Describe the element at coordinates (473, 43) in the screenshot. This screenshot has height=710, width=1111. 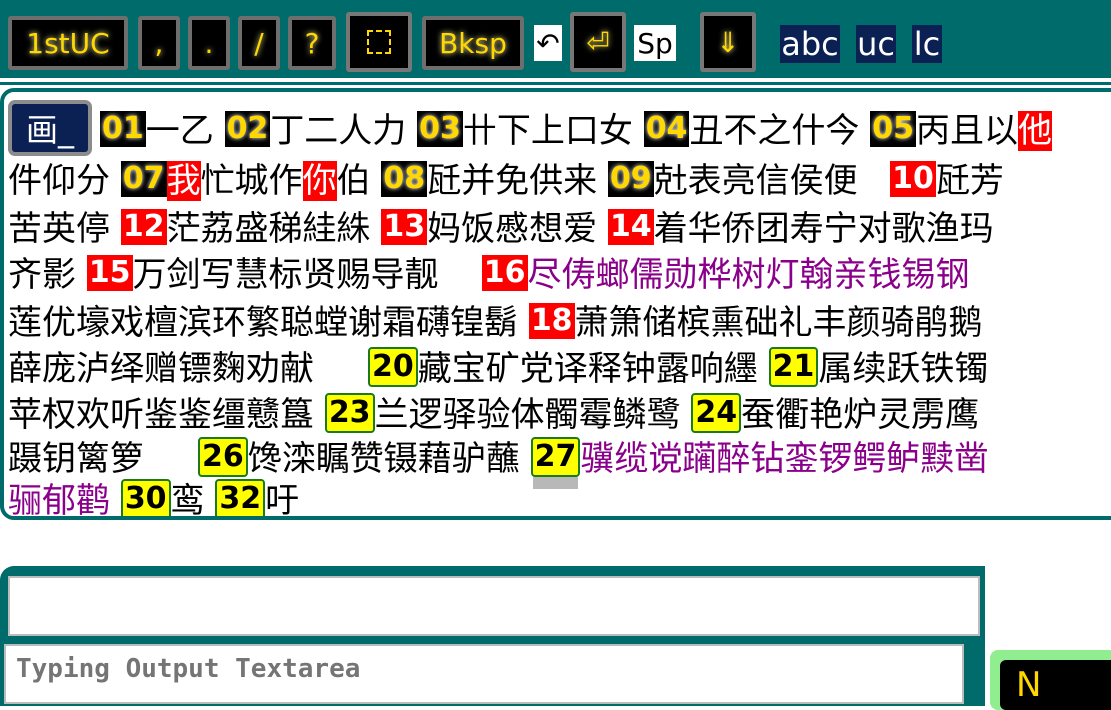
I see `backspace-button: Bksp` at that location.